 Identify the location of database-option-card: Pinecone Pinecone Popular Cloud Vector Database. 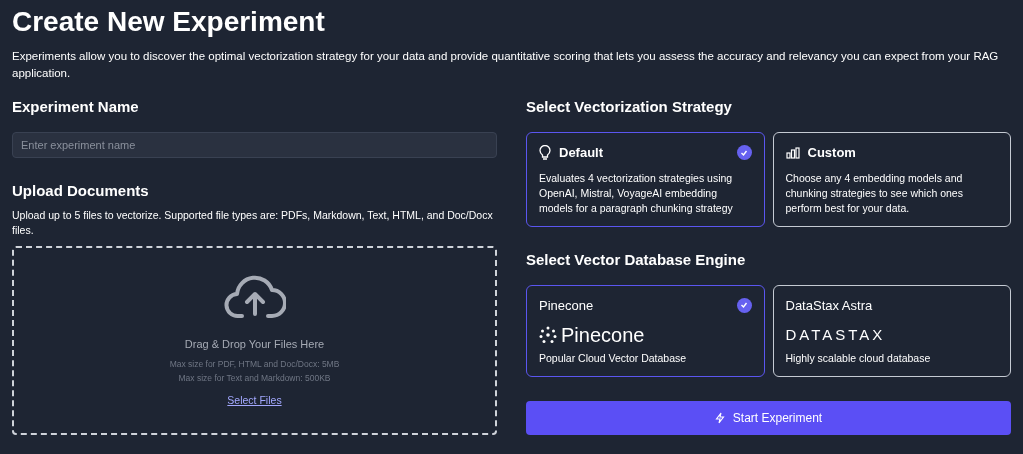
(645, 330).